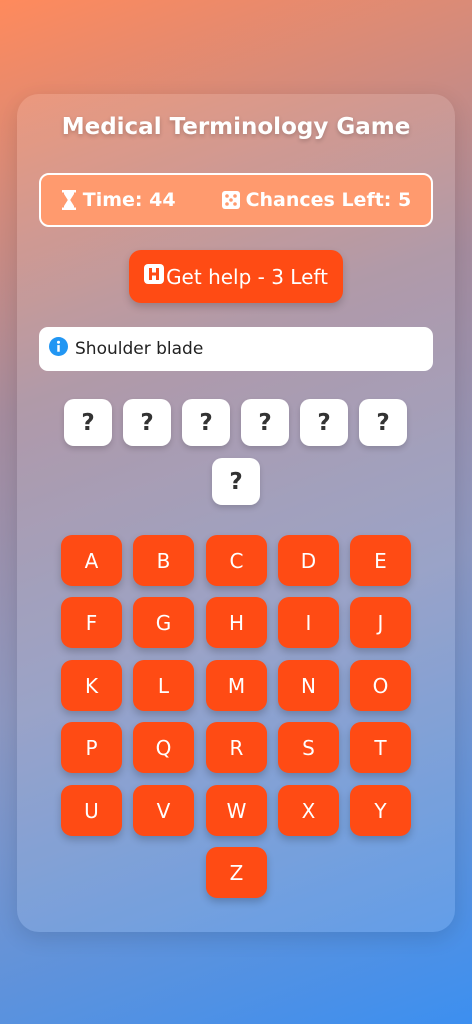 The height and width of the screenshot is (1024, 472). Describe the element at coordinates (380, 560) in the screenshot. I see `key-e: E` at that location.